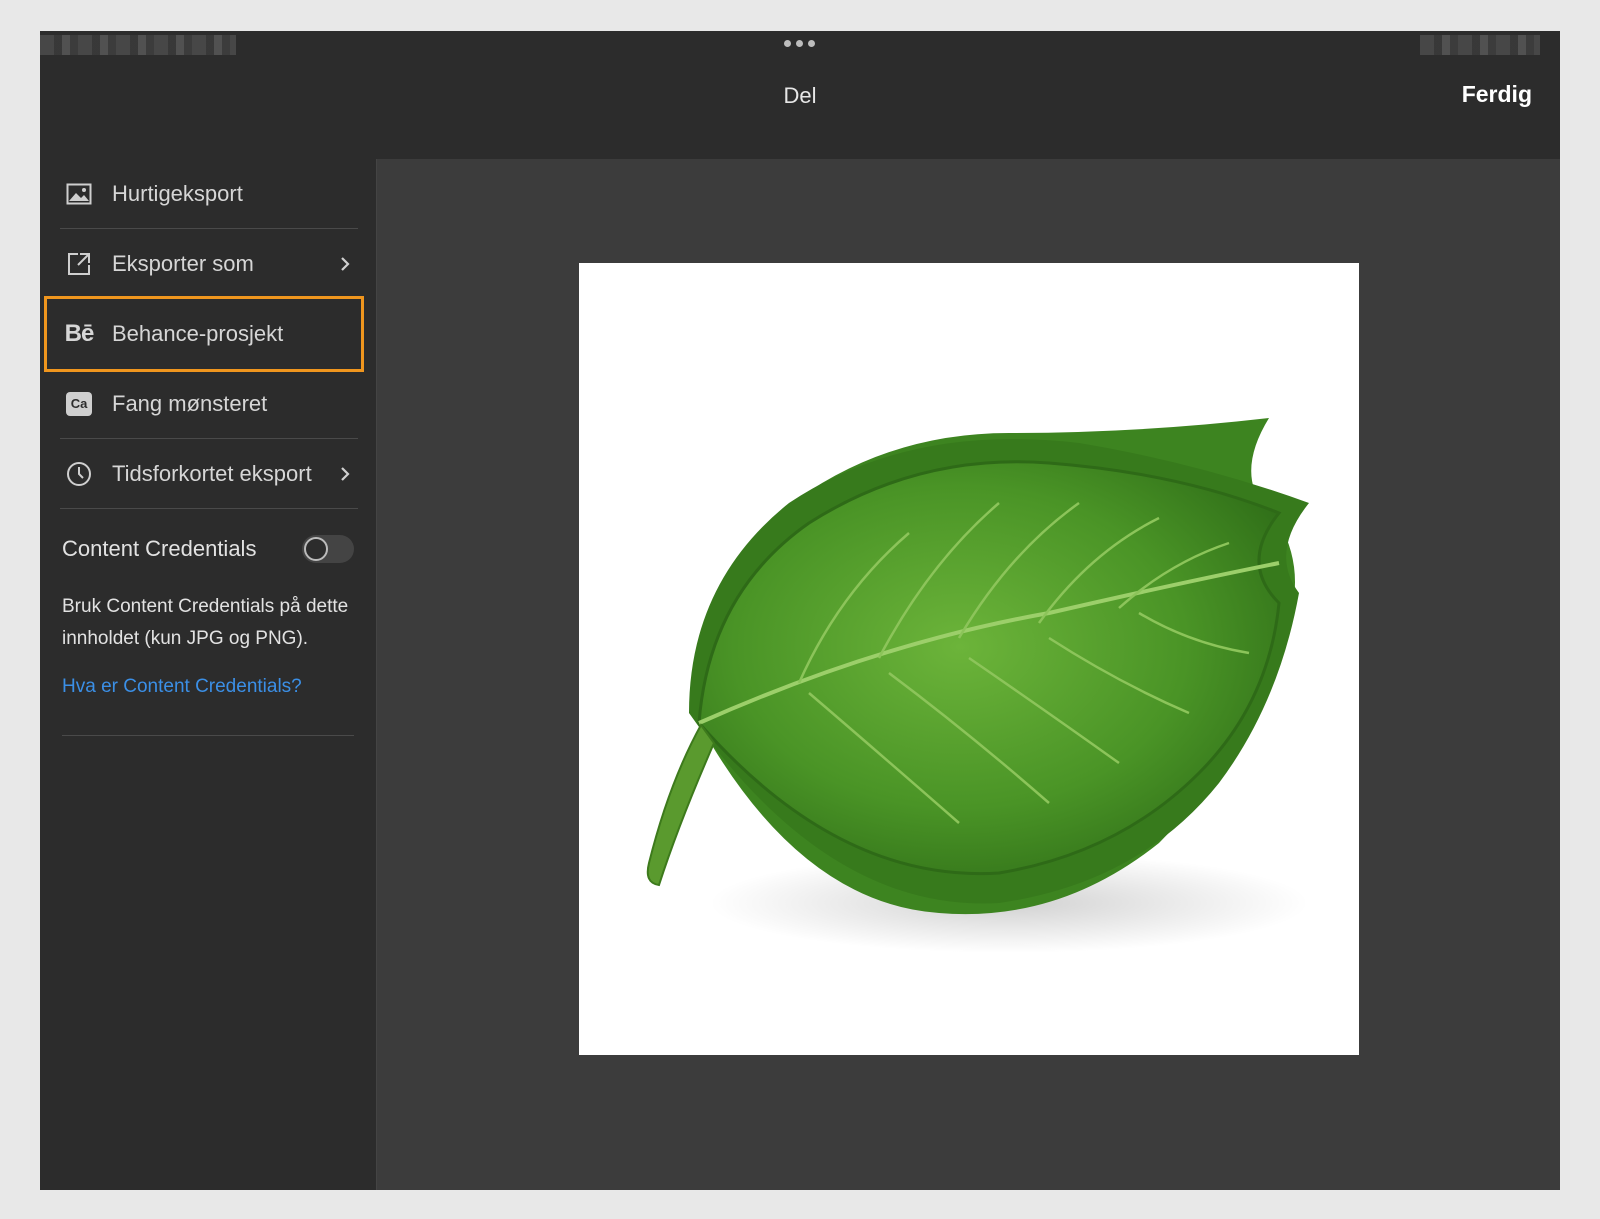 The width and height of the screenshot is (1600, 1219). I want to click on status-left-blurred, so click(138, 45).